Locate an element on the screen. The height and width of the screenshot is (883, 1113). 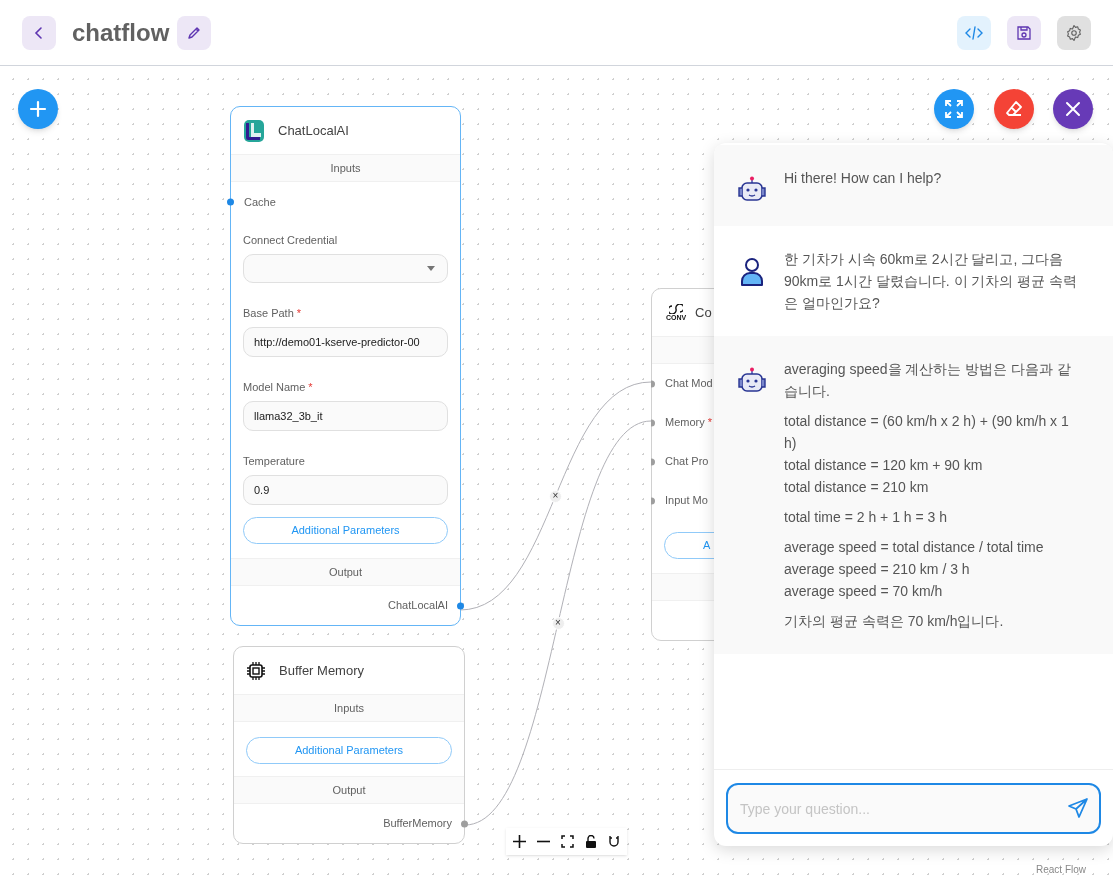
magnet-icon is located at coordinates (614, 841).